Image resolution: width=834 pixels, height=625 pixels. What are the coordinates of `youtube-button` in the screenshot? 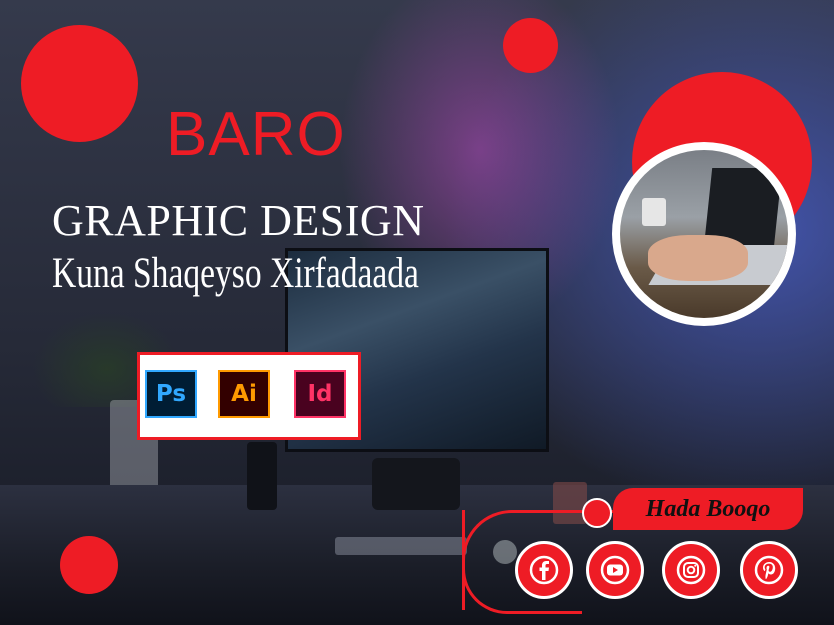 It's located at (615, 570).